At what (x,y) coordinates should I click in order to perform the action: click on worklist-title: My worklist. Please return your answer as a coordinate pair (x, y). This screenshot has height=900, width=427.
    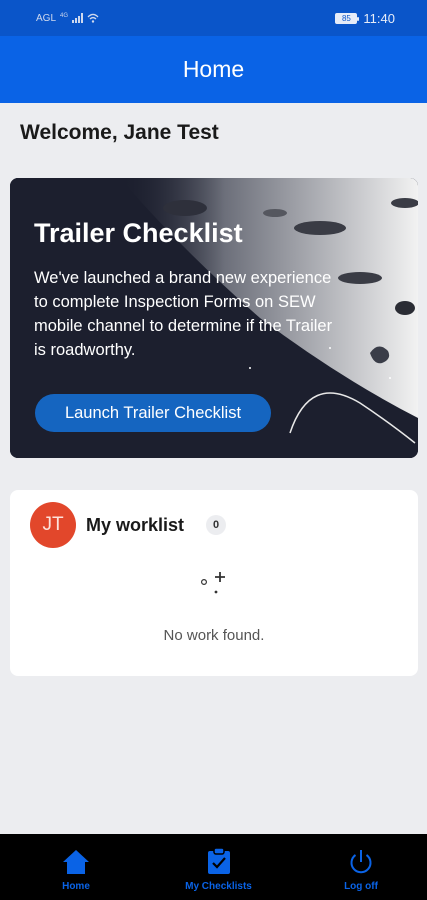
    Looking at the image, I should click on (135, 525).